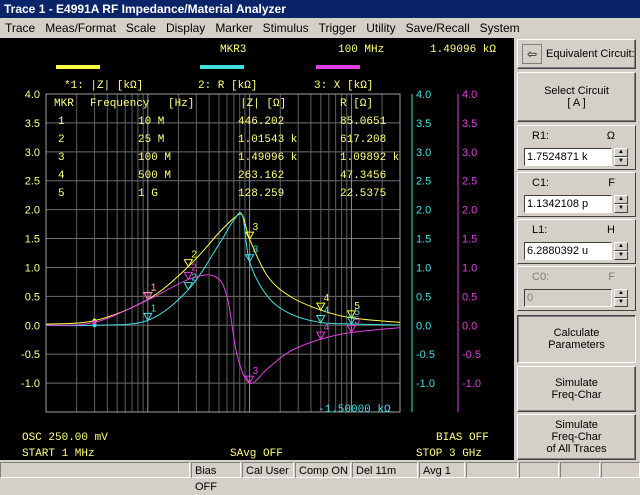 The height and width of the screenshot is (495, 640). What do you see at coordinates (268, 158) in the screenshot?
I see `table-cell-z: 1.49096 k` at bounding box center [268, 158].